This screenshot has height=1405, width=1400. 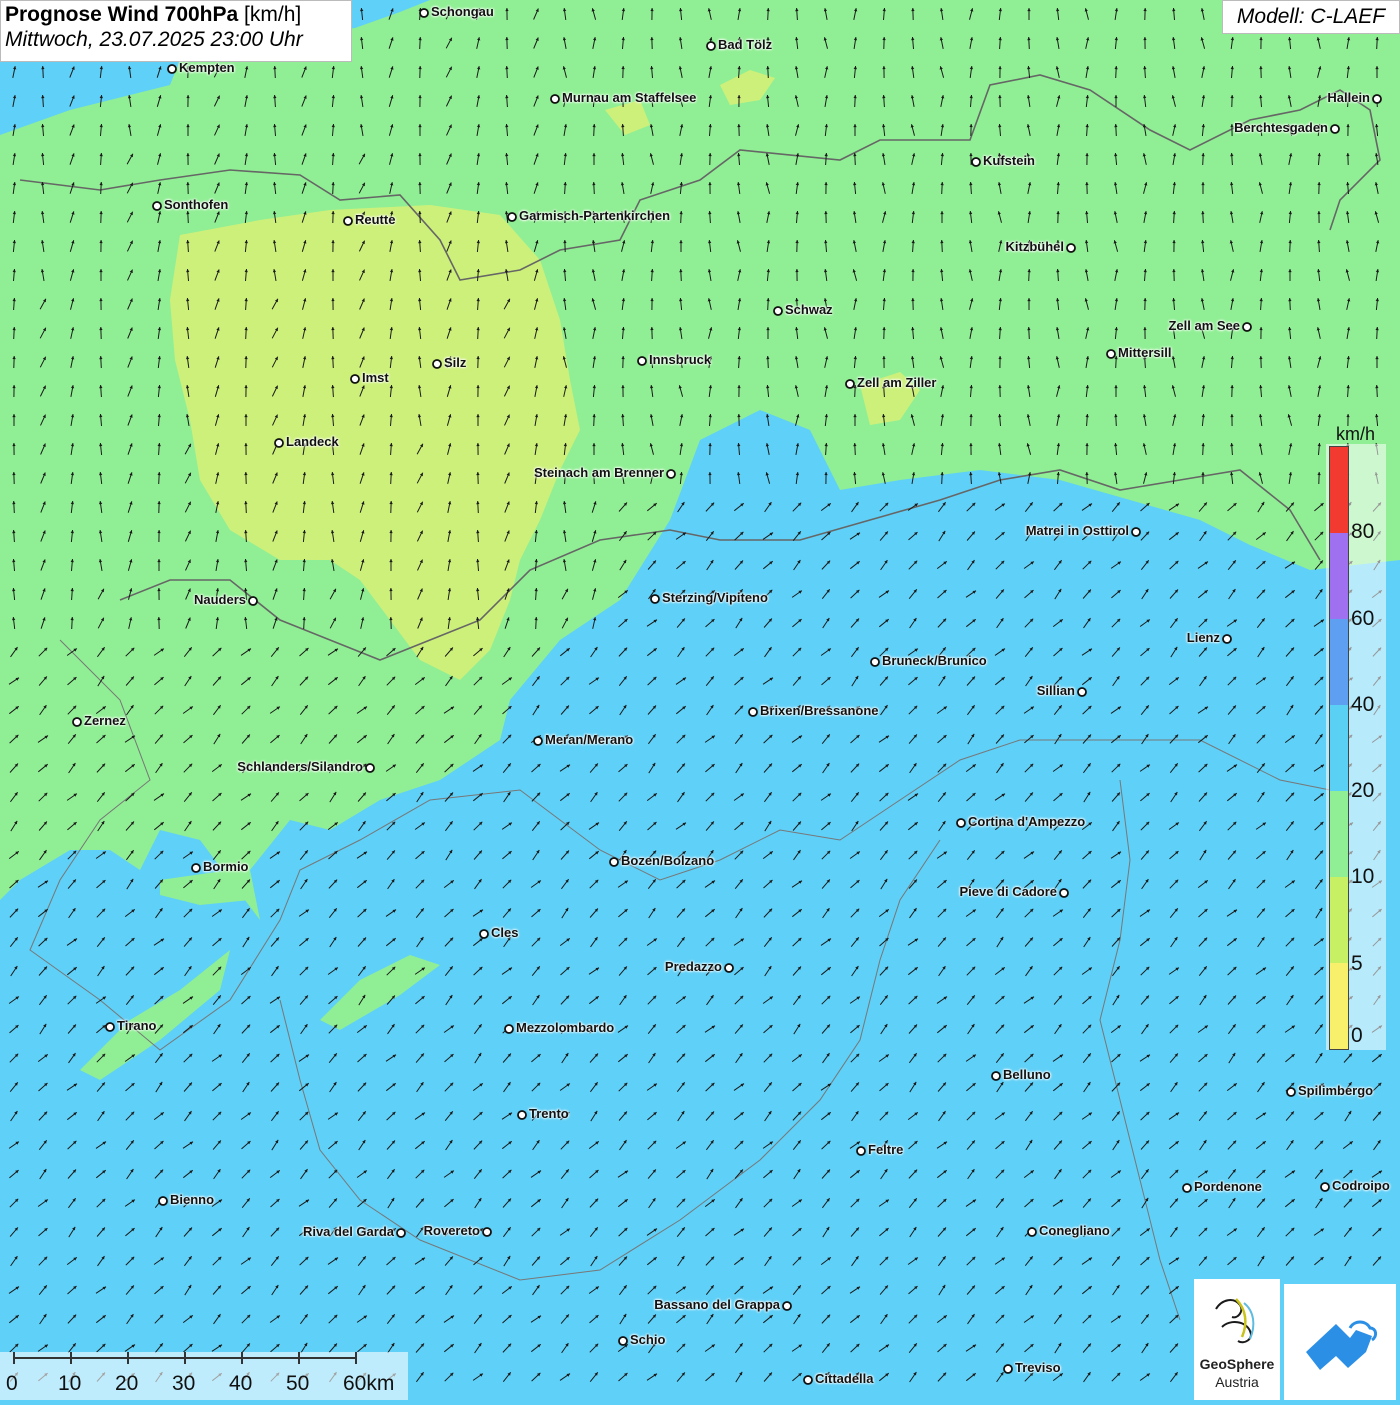 What do you see at coordinates (196, 204) in the screenshot?
I see `city-label: Sonthofen` at bounding box center [196, 204].